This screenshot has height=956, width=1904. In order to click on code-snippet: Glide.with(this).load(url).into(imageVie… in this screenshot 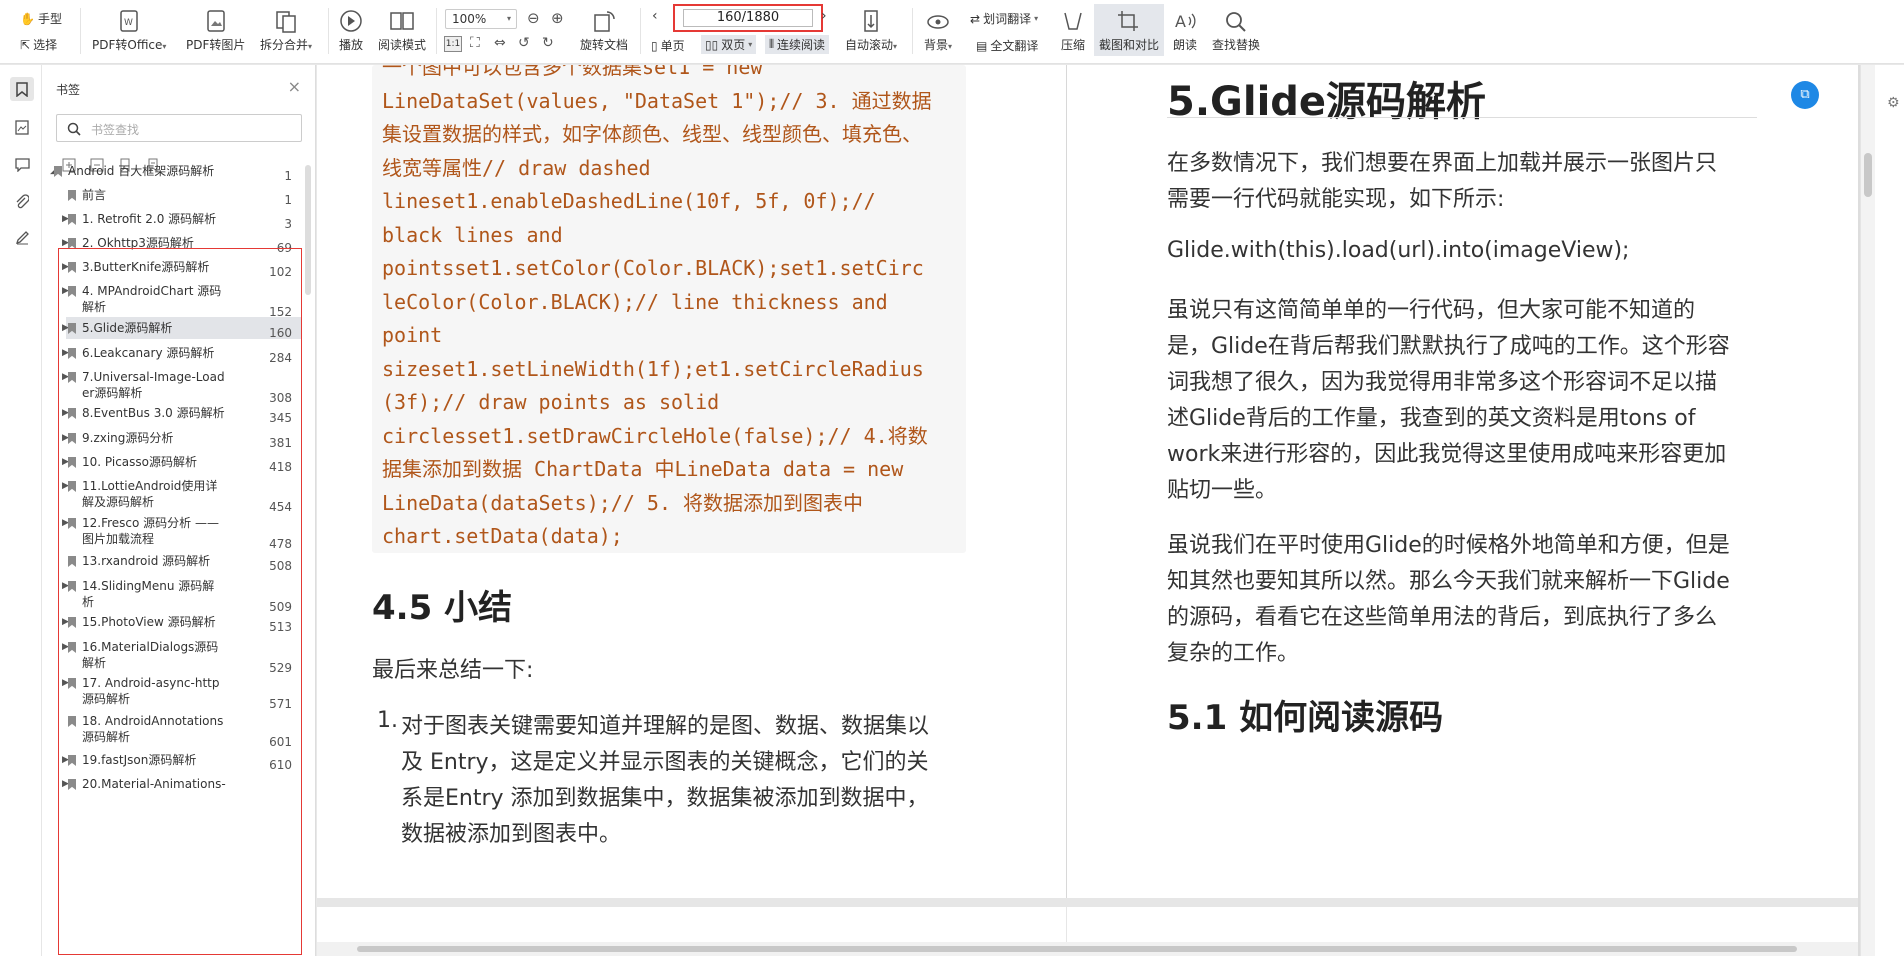, I will do `click(1398, 250)`.